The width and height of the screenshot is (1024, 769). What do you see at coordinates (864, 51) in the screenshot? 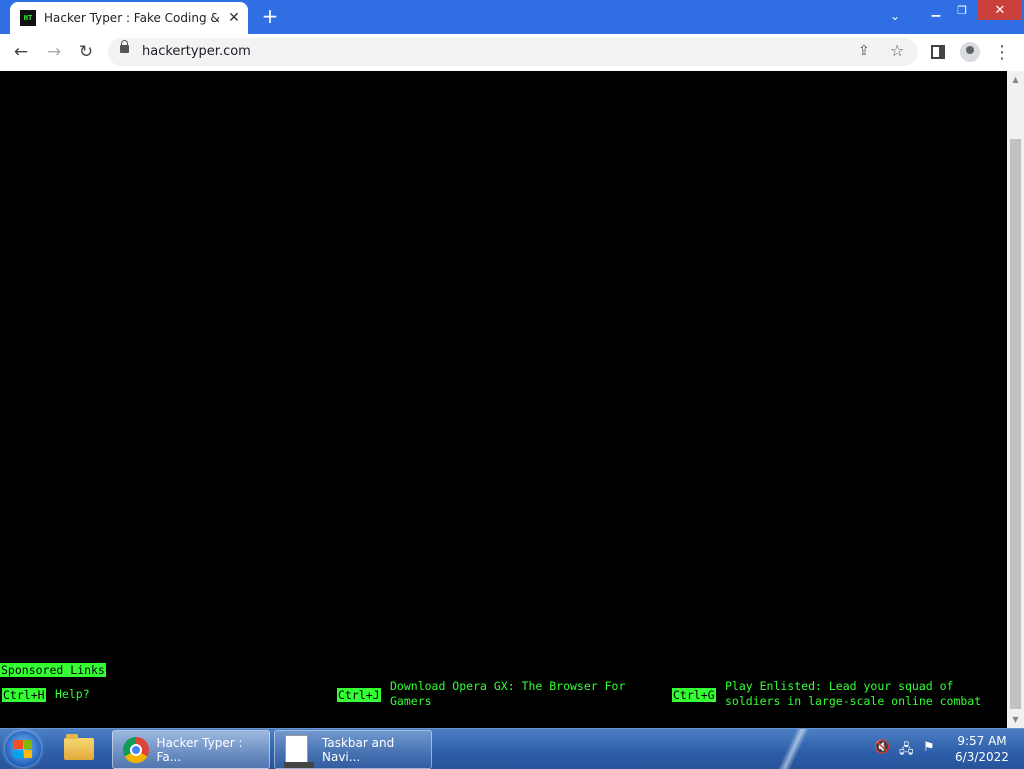
I see `share-icon: ⇪` at bounding box center [864, 51].